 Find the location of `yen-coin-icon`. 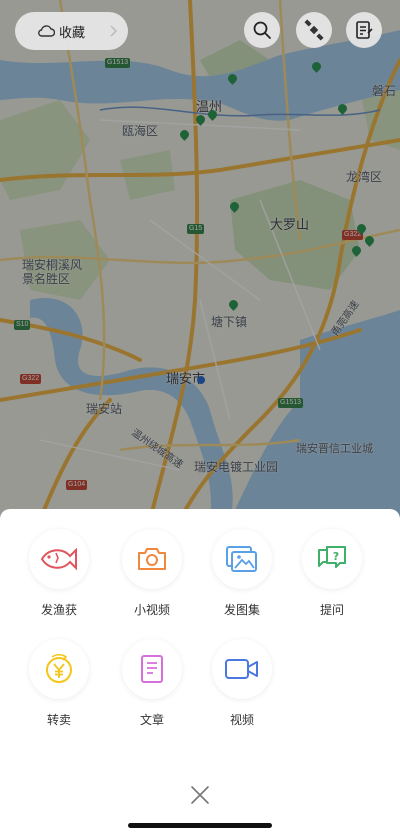

yen-coin-icon is located at coordinates (59, 669).